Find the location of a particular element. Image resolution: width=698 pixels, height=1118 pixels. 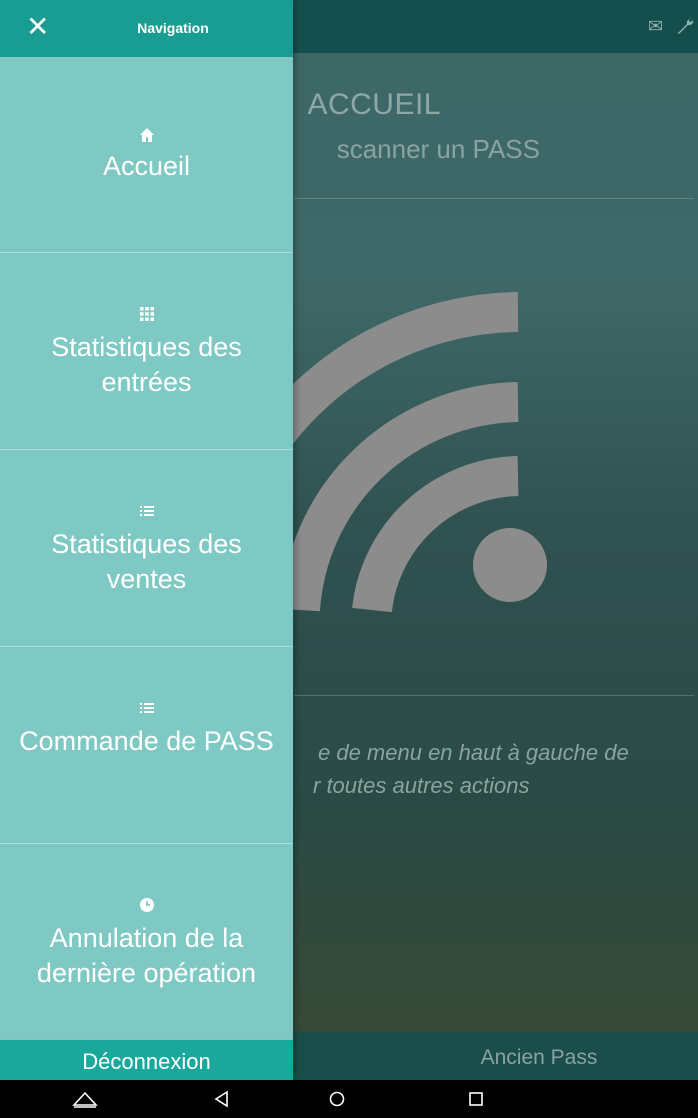

nav-item-commande-pass: Commande de PASS is located at coordinates (146, 745).